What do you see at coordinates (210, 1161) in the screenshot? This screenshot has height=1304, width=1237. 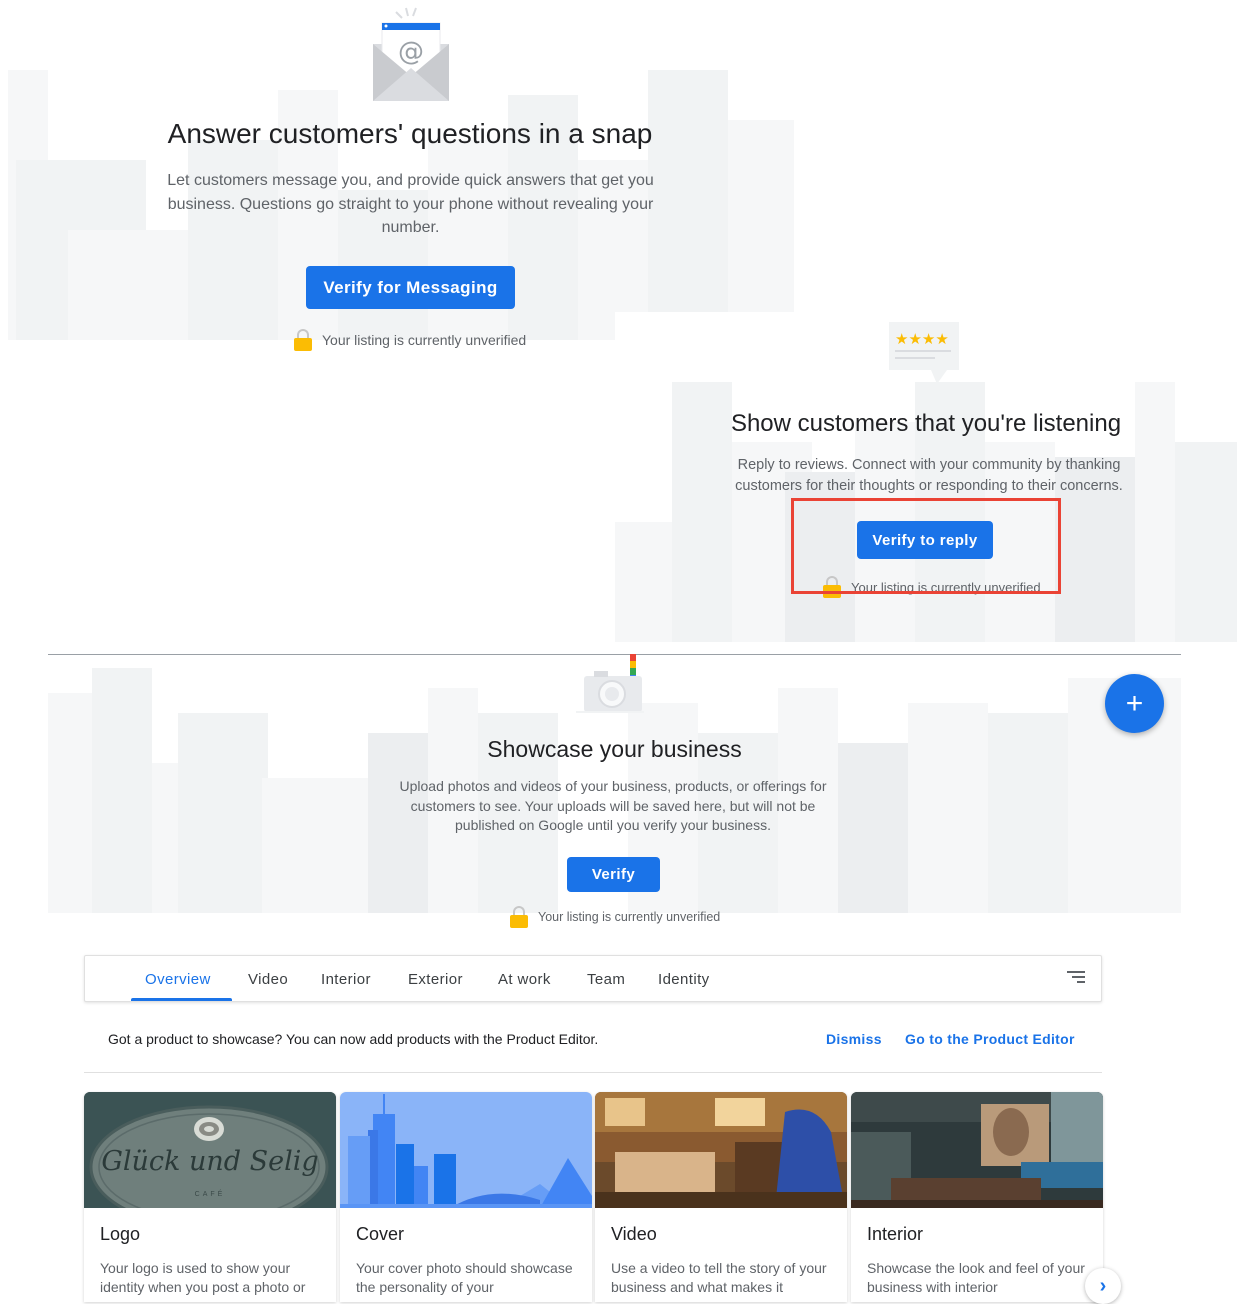 I see `logo-script-text: Glück und Selig` at bounding box center [210, 1161].